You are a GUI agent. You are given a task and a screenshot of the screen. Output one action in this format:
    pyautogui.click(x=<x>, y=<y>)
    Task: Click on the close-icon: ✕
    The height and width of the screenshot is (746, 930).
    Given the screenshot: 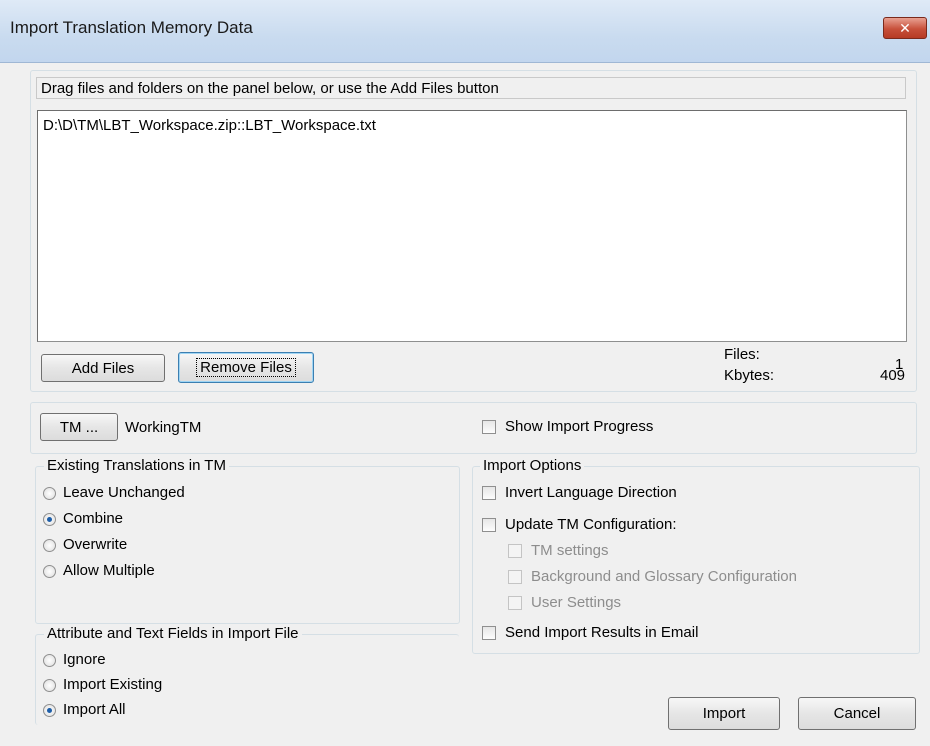 What is the action you would take?
    pyautogui.click(x=905, y=27)
    